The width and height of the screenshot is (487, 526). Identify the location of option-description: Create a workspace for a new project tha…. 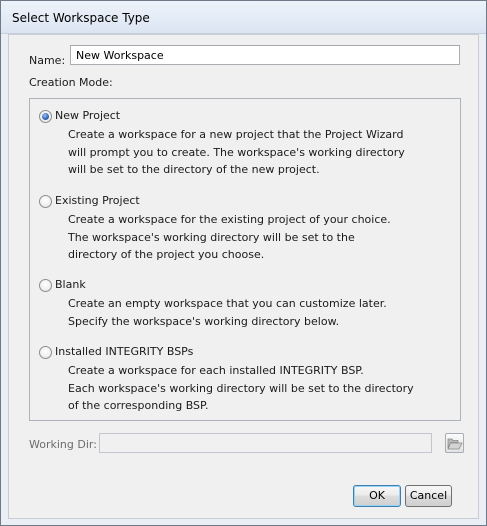
(258, 152).